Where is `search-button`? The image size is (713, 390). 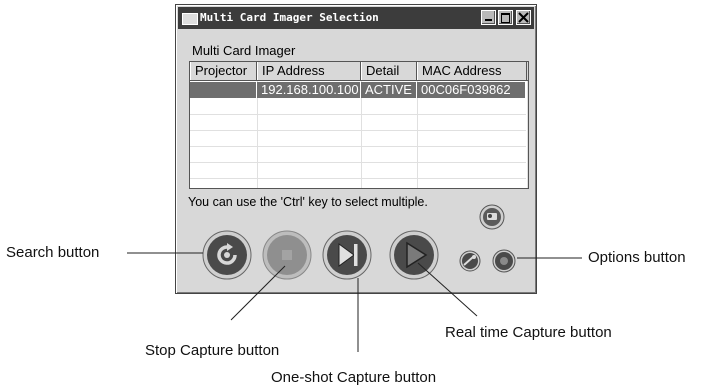 search-button is located at coordinates (227, 255).